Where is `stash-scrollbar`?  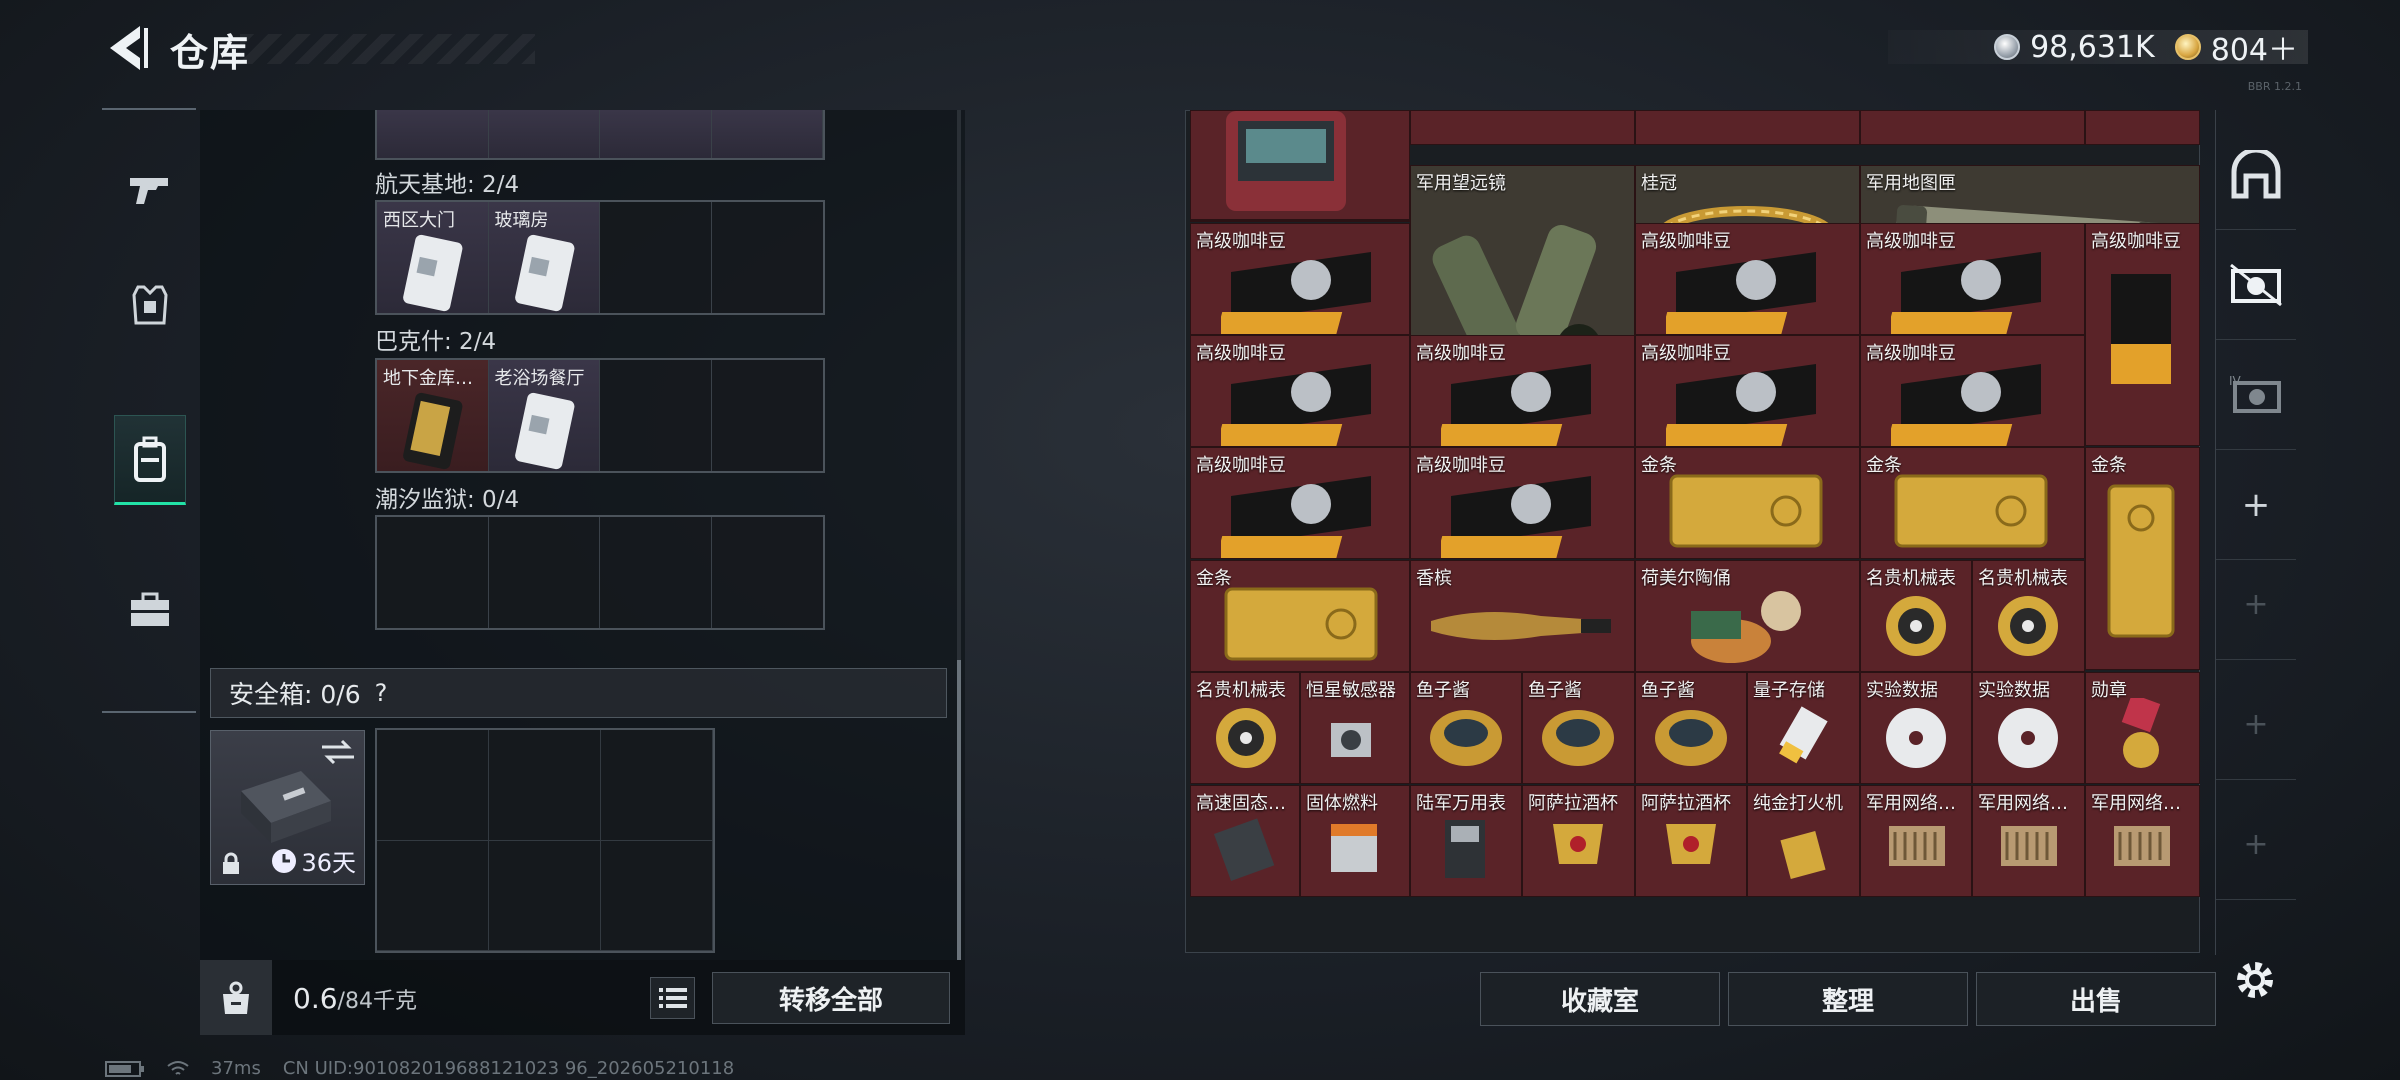 stash-scrollbar is located at coordinates (959, 535).